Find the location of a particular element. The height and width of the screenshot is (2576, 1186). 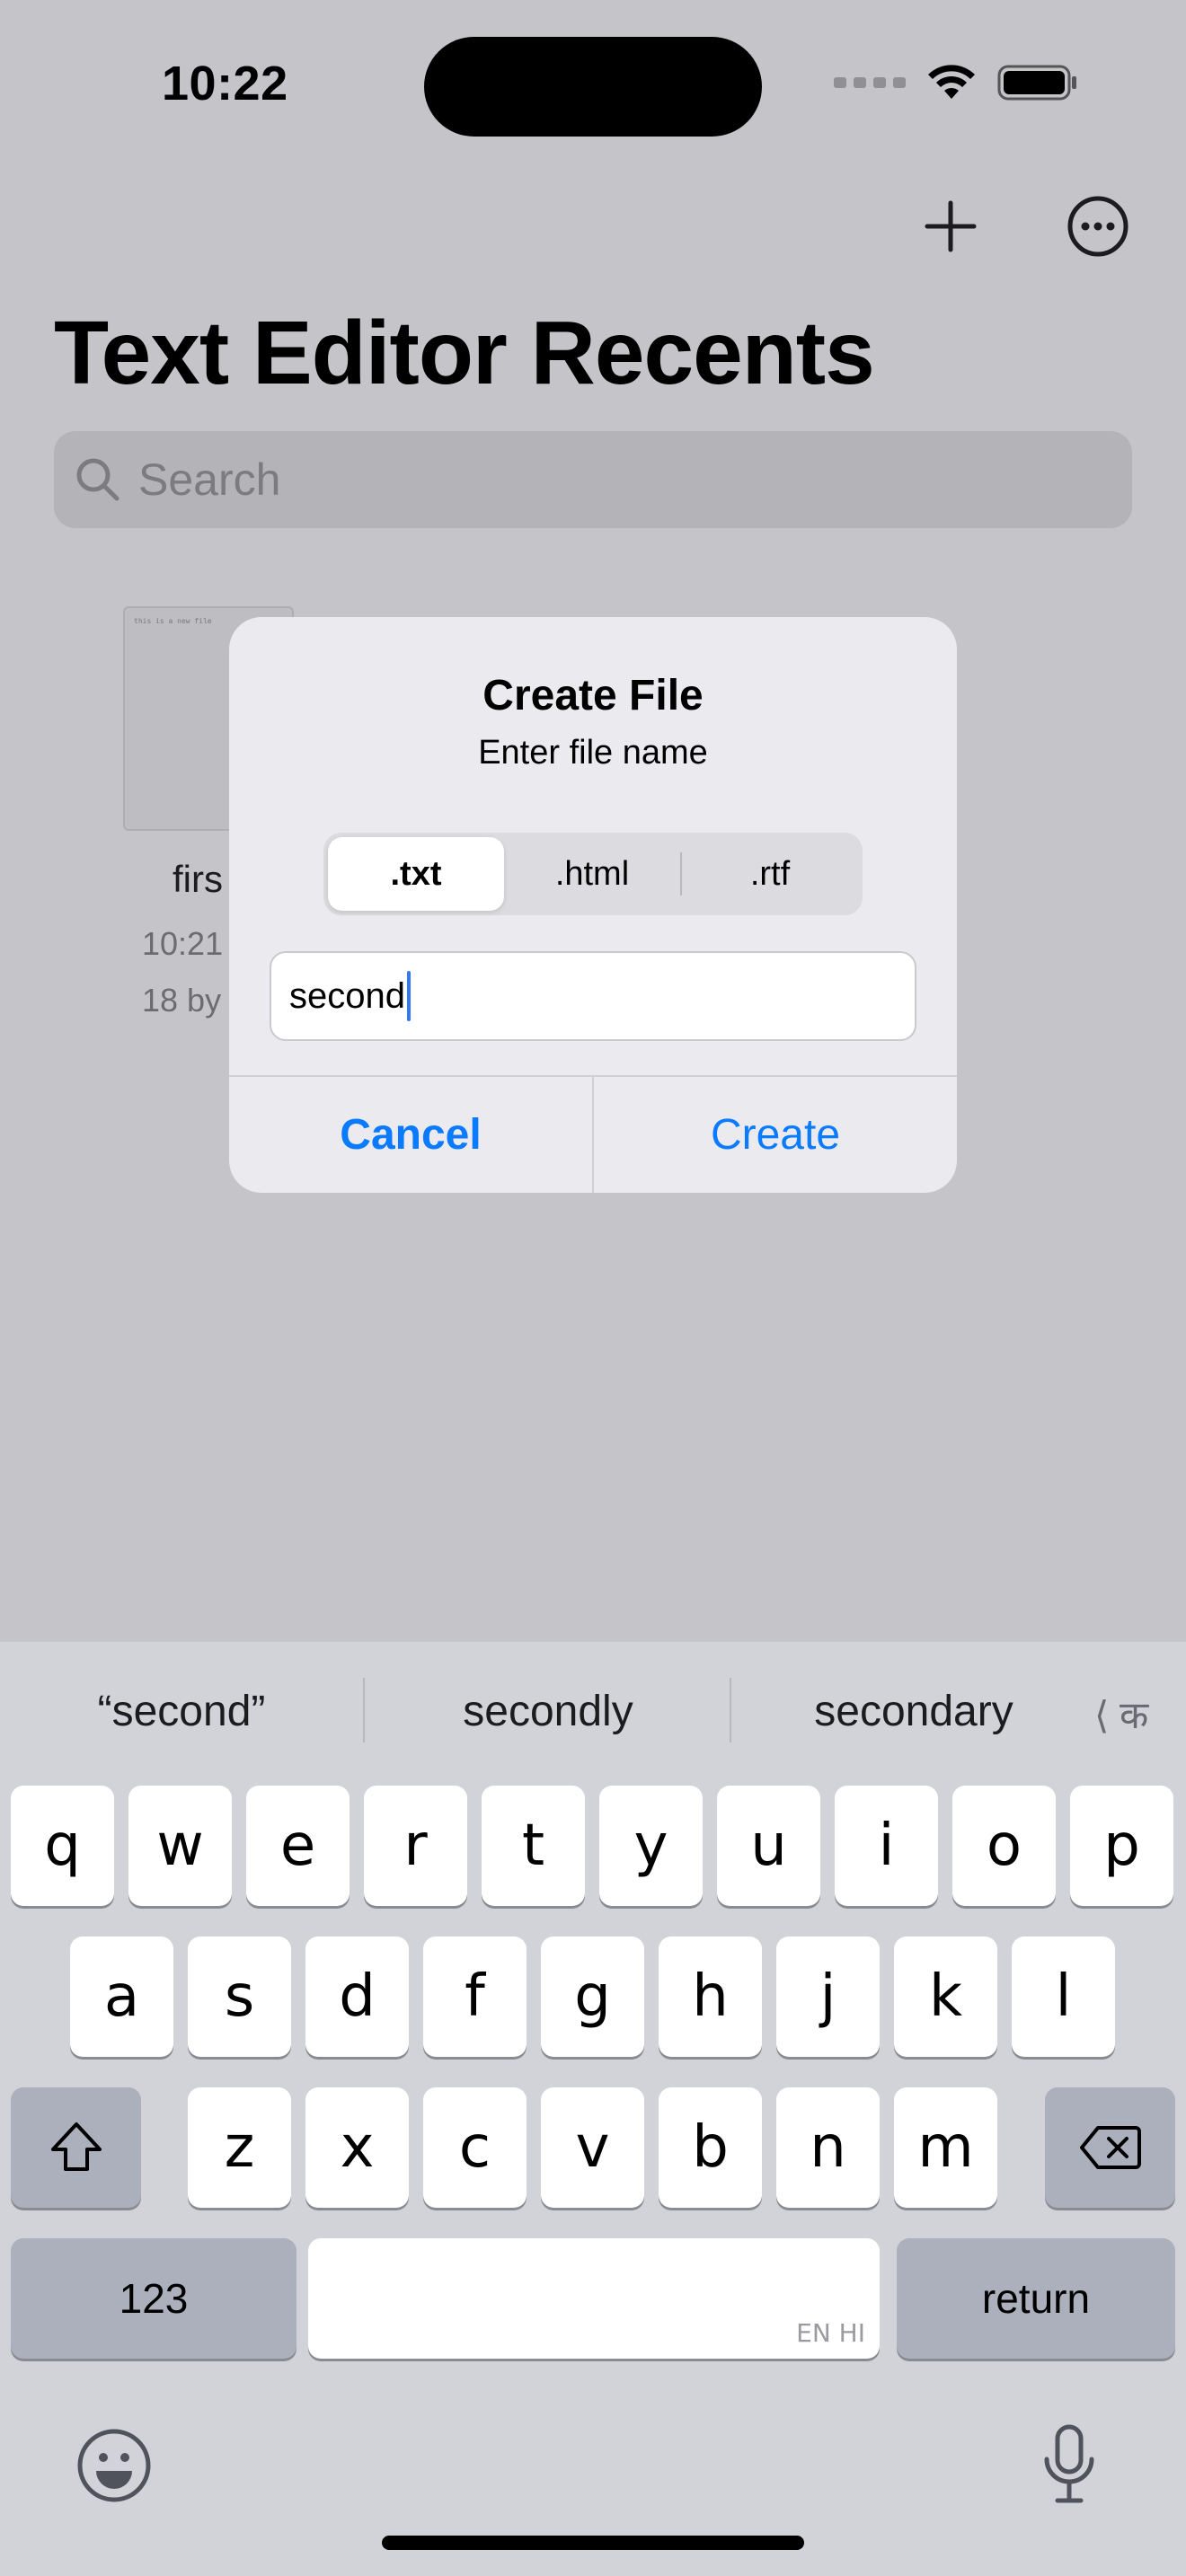

key-r: r is located at coordinates (415, 1846).